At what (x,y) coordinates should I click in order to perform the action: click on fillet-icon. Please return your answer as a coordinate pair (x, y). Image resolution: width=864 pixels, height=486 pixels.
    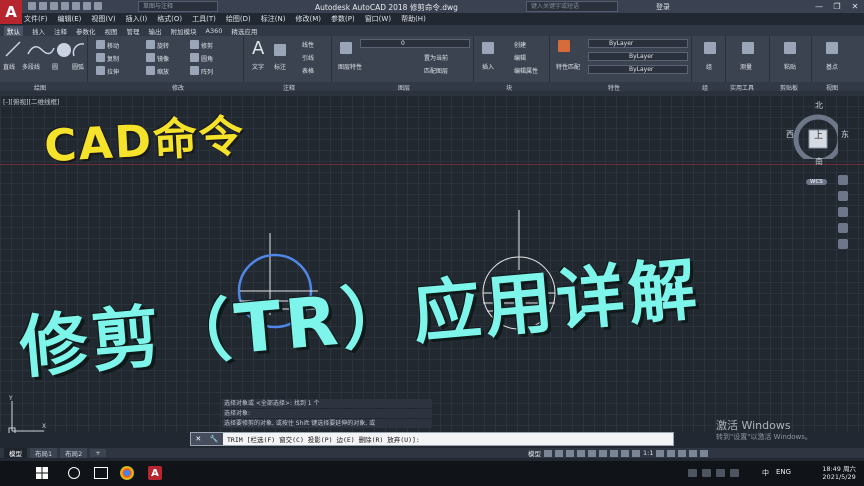
    Looking at the image, I should click on (194, 57).